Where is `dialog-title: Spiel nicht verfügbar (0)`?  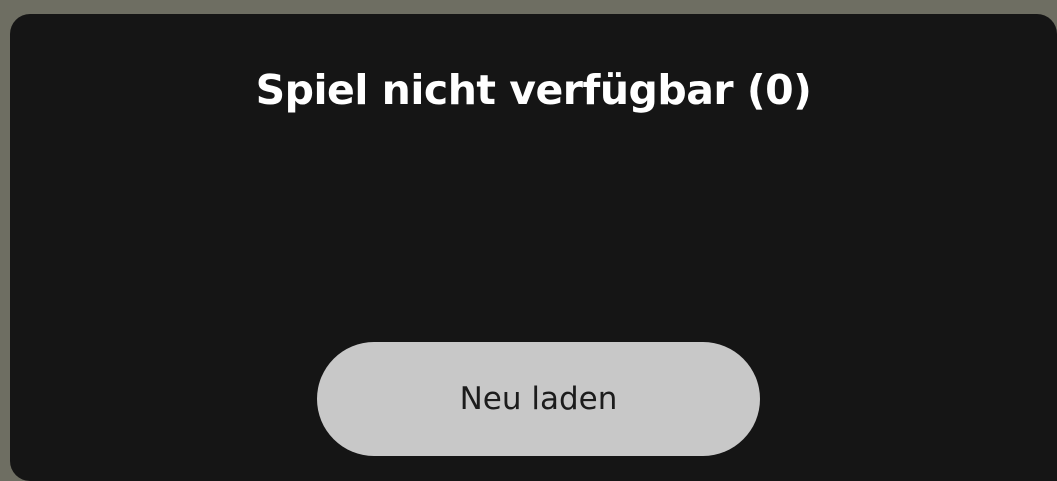
dialog-title: Spiel nicht verfügbar (0) is located at coordinates (533, 90).